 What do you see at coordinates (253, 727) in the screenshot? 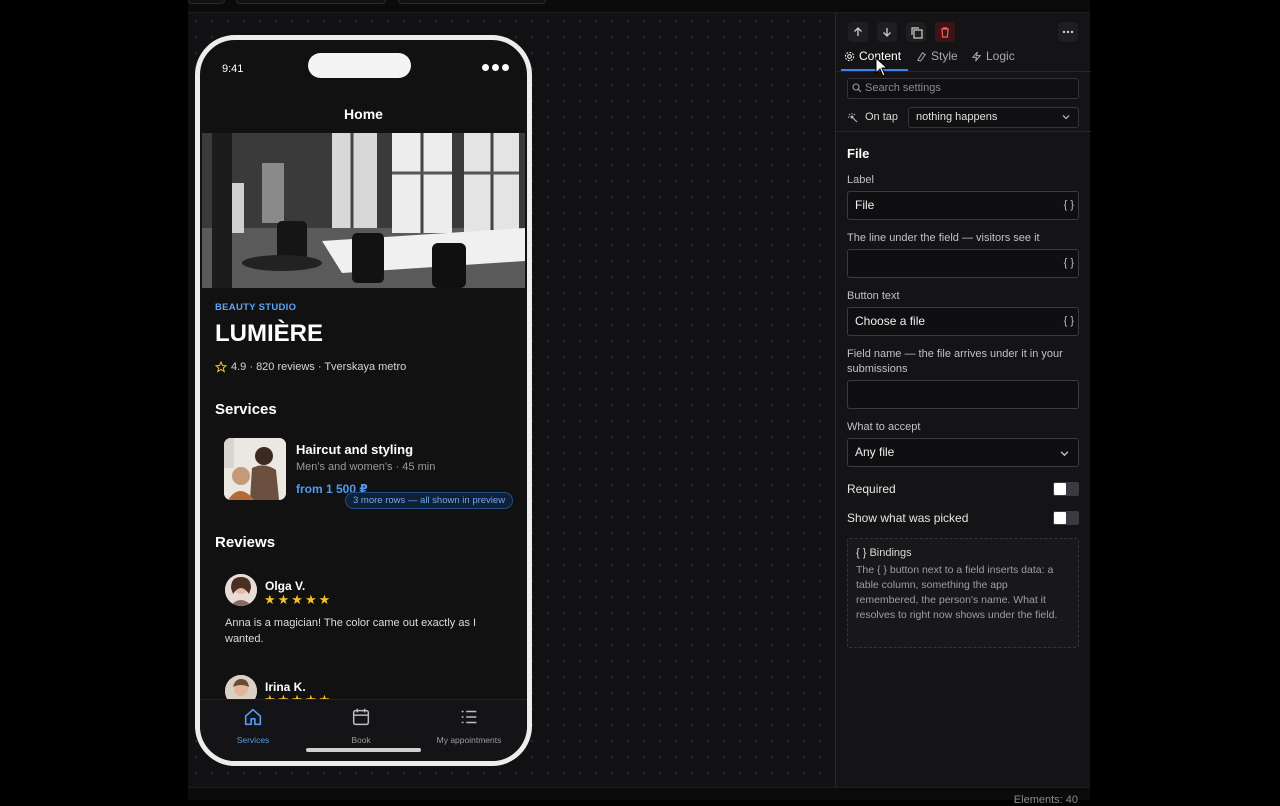
I see `tab-services: Services` at bounding box center [253, 727].